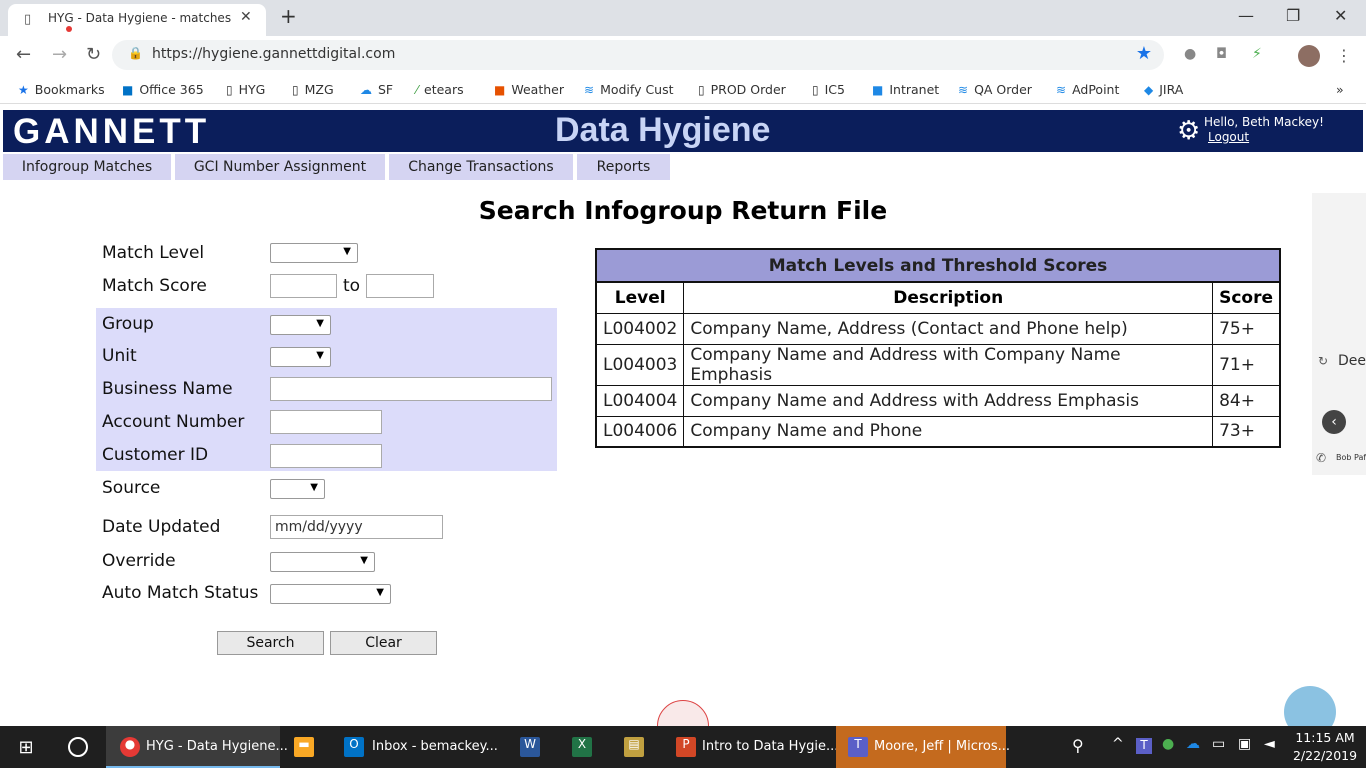 This screenshot has width=1366, height=768. What do you see at coordinates (1061, 90) in the screenshot?
I see `stack-icon: ≋` at bounding box center [1061, 90].